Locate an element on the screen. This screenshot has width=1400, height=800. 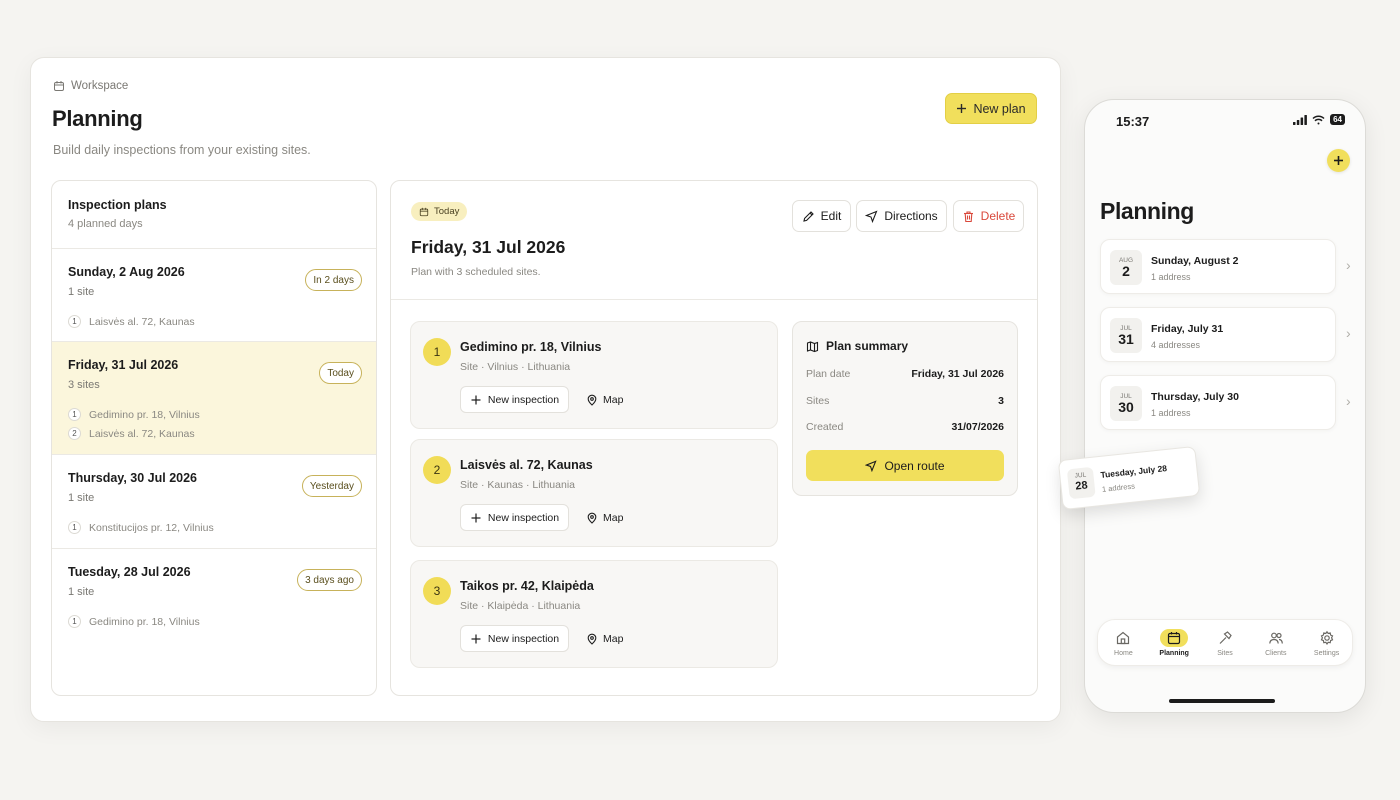
wifi-icon is located at coordinates (1318, 119).